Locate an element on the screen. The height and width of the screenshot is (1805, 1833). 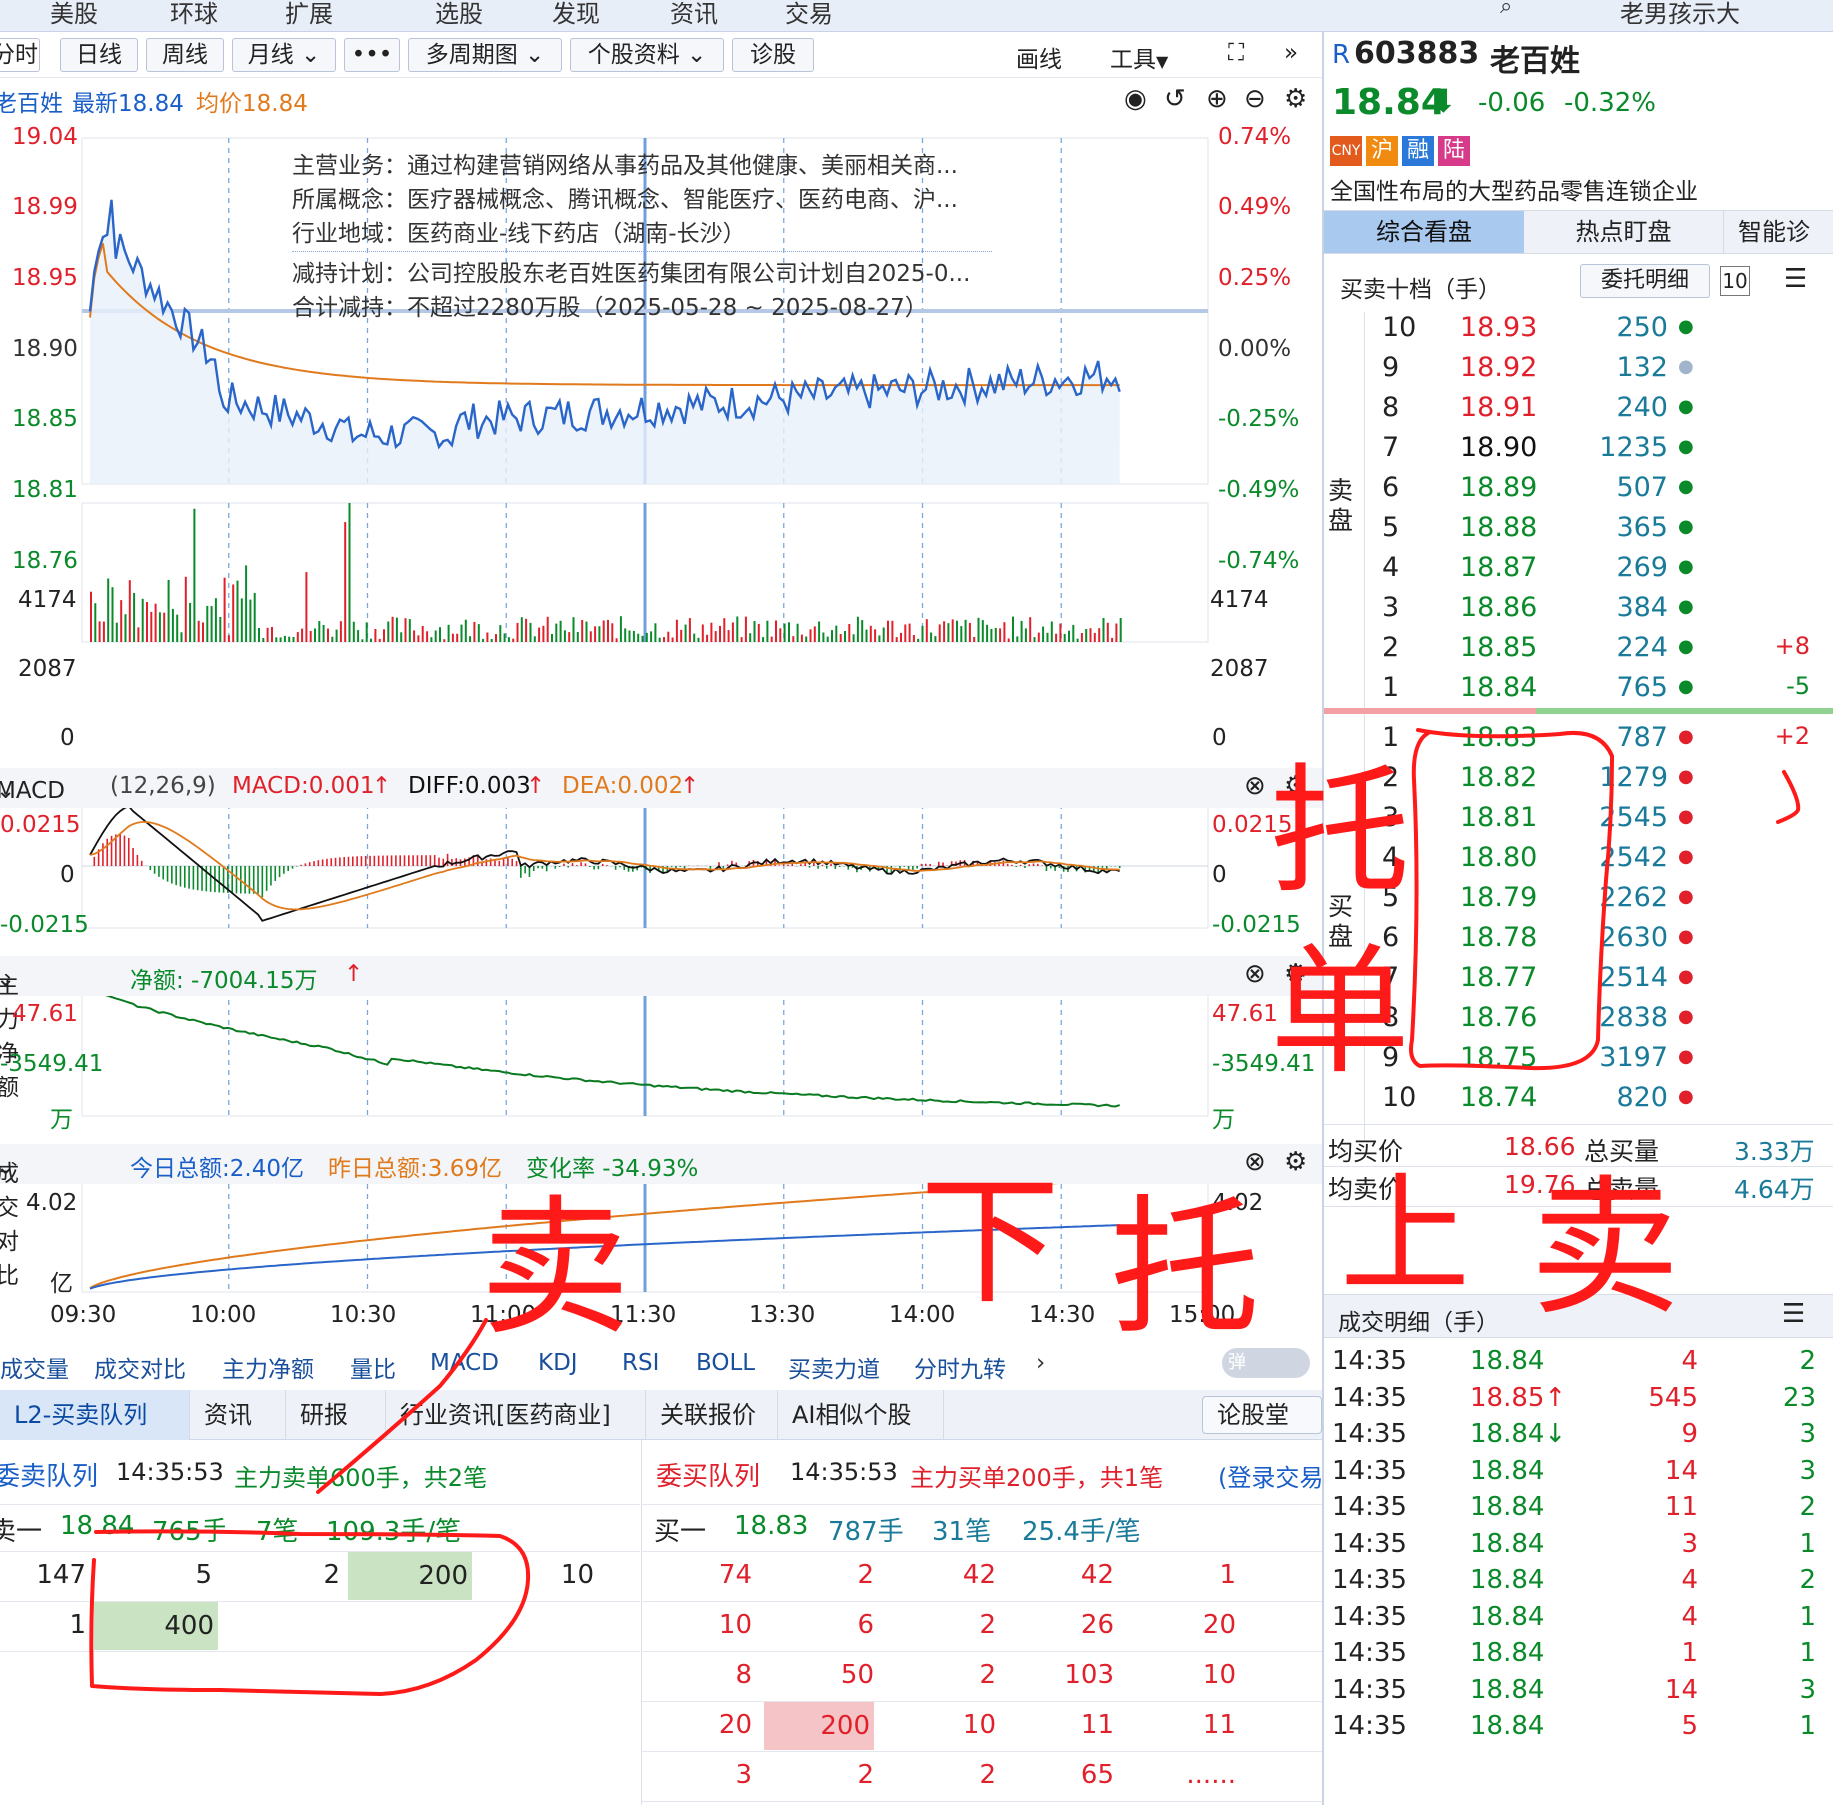
more-button: ••• is located at coordinates (372, 55).